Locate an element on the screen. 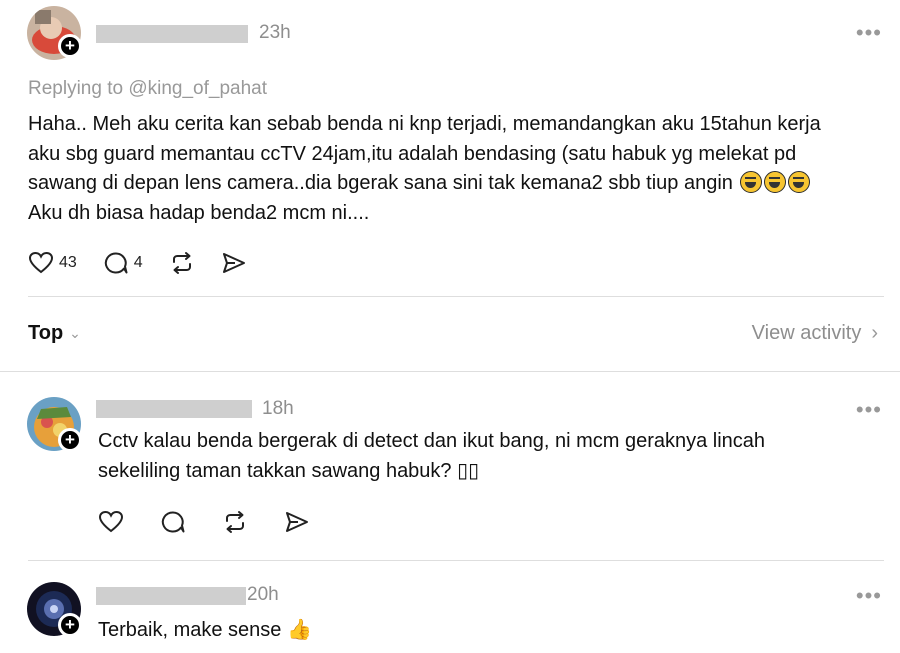 This screenshot has height=653, width=900. sort-label: Top is located at coordinates (46, 333).